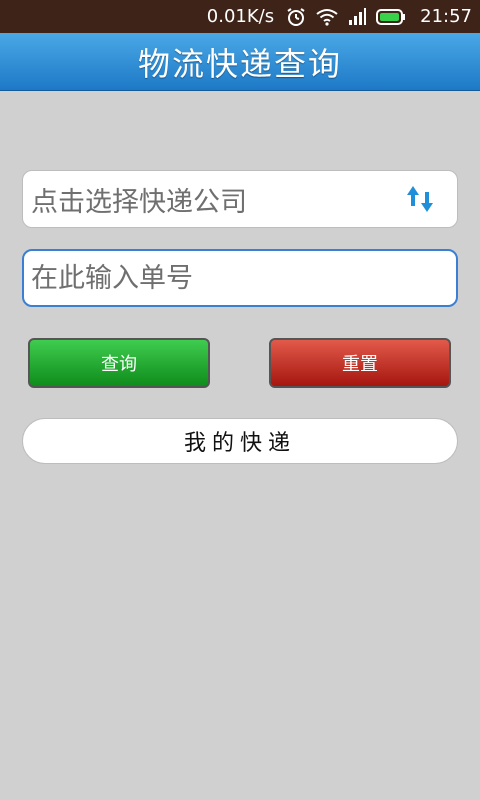 The image size is (480, 800). Describe the element at coordinates (240, 441) in the screenshot. I see `my-packages-button: 我的快递` at that location.